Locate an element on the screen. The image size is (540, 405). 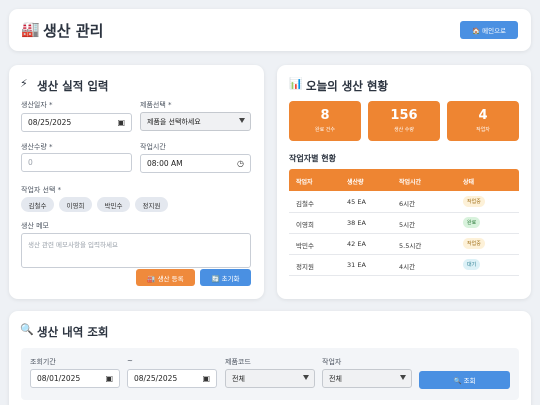
stat-workers: 4 작업자 is located at coordinates (483, 121).